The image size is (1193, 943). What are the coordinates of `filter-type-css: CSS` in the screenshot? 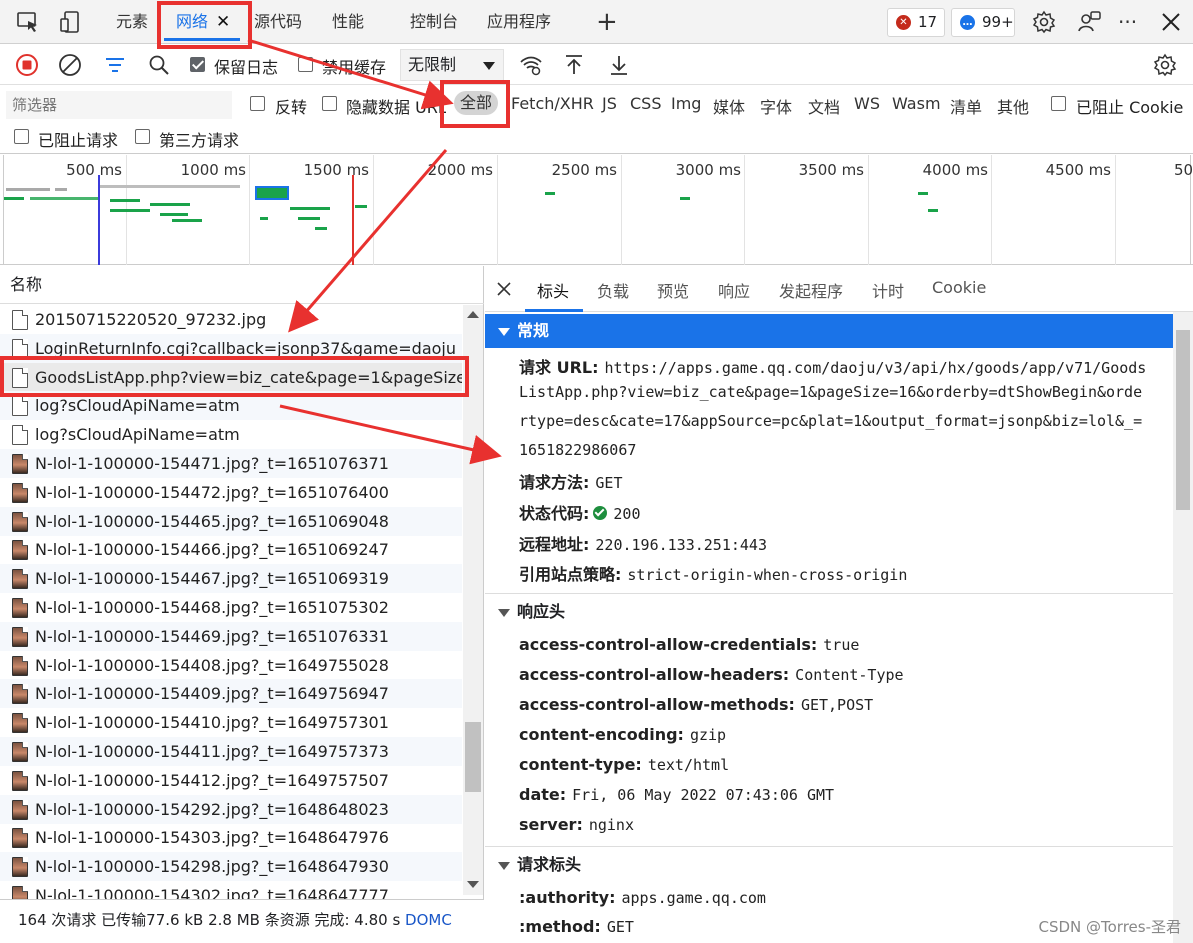 It's located at (645, 103).